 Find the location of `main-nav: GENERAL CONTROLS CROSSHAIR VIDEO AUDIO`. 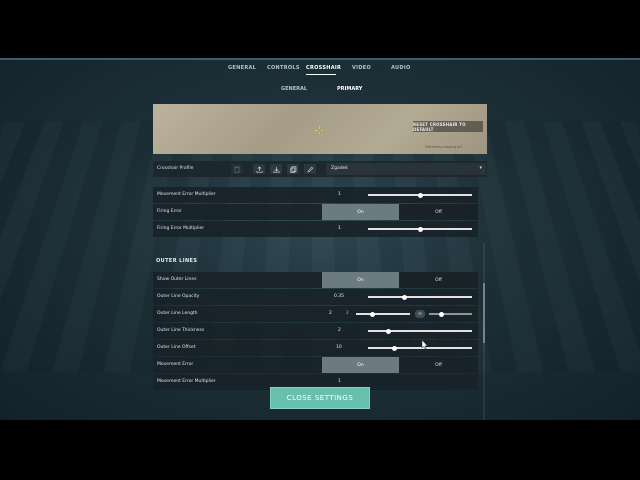

main-nav: GENERAL CONTROLS CROSSHAIR VIDEO AUDIO is located at coordinates (320, 71).